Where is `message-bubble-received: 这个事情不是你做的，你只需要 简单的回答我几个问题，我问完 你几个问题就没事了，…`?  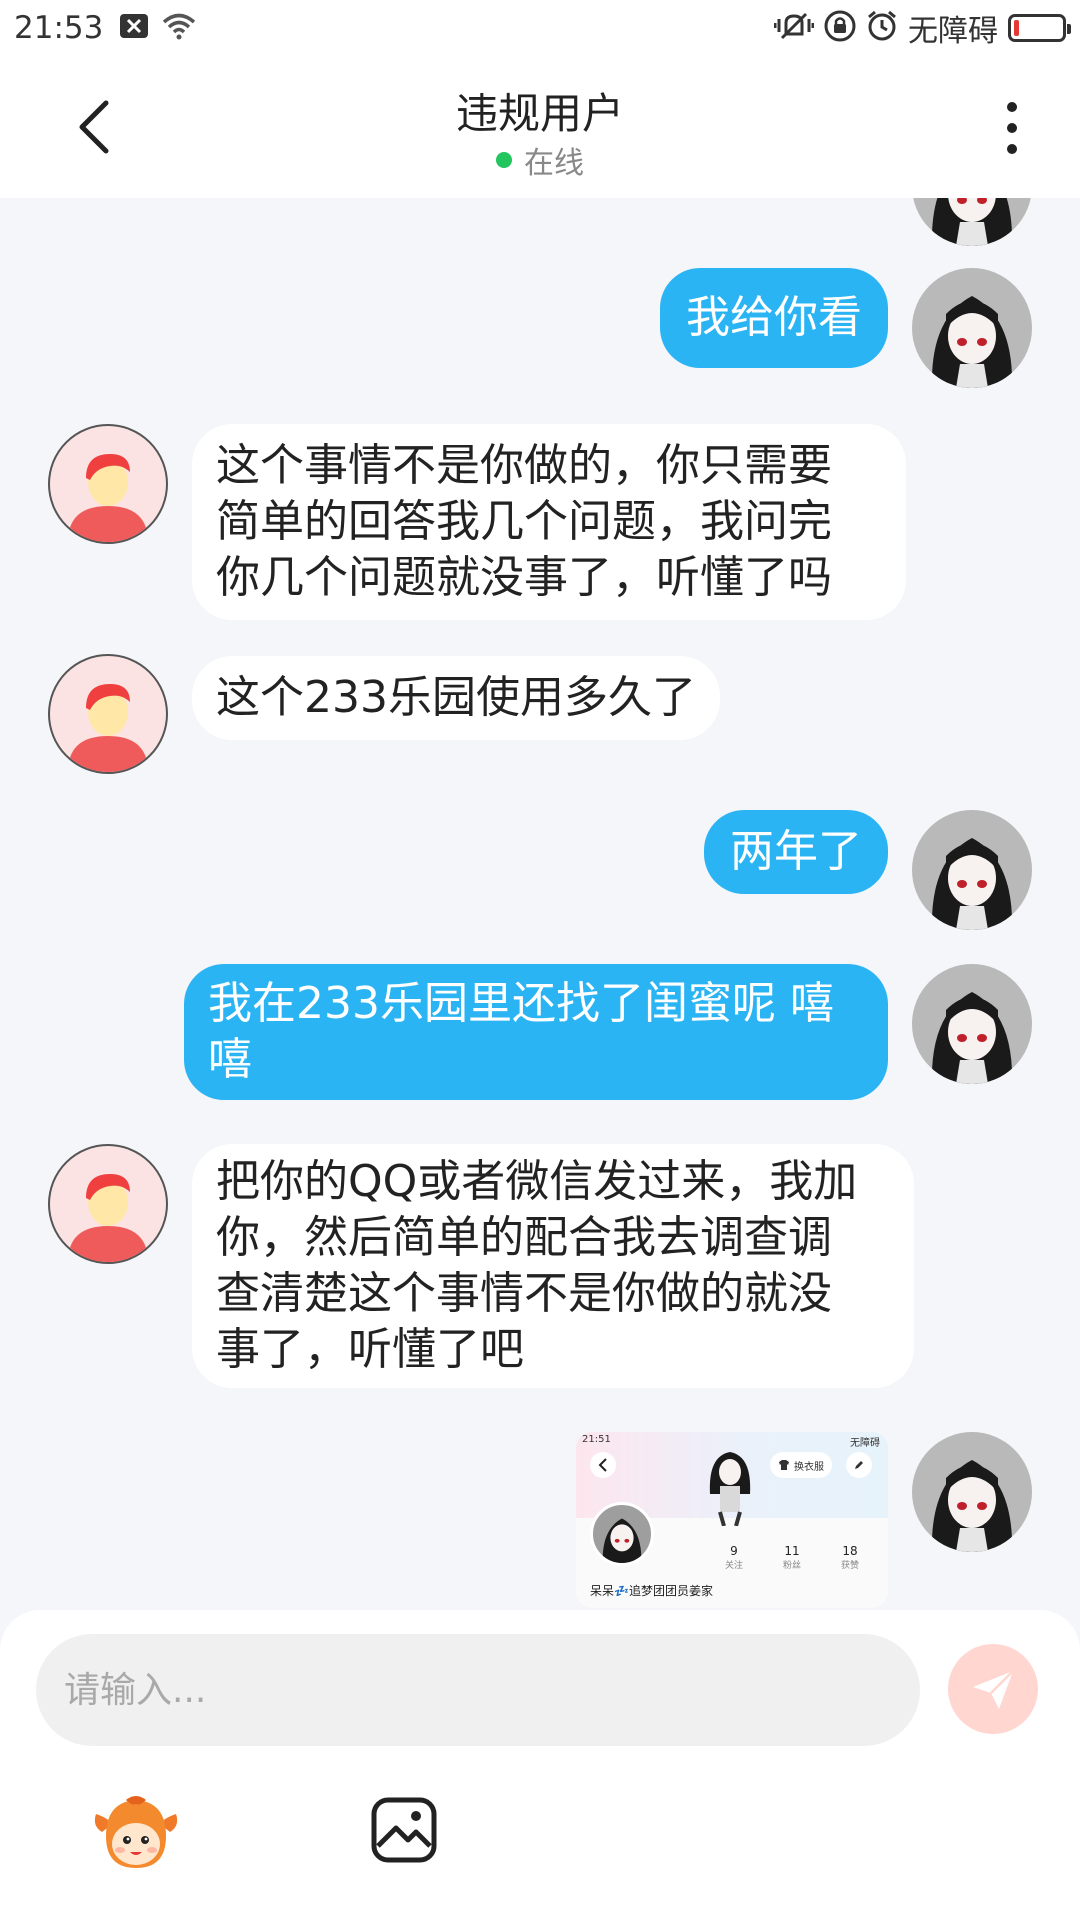
message-bubble-received: 这个事情不是你做的，你只需要 简单的回答我几个问题，我问完 你几个问题就没事了，… is located at coordinates (549, 522).